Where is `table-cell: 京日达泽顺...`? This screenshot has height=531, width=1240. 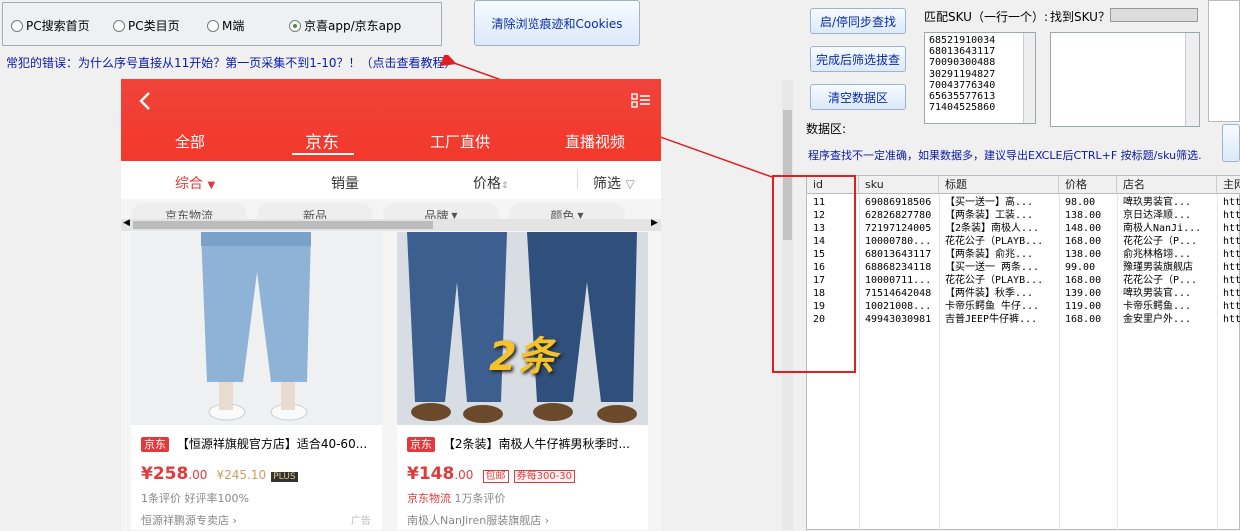 table-cell: 京日达泽顺... is located at coordinates (1157, 215).